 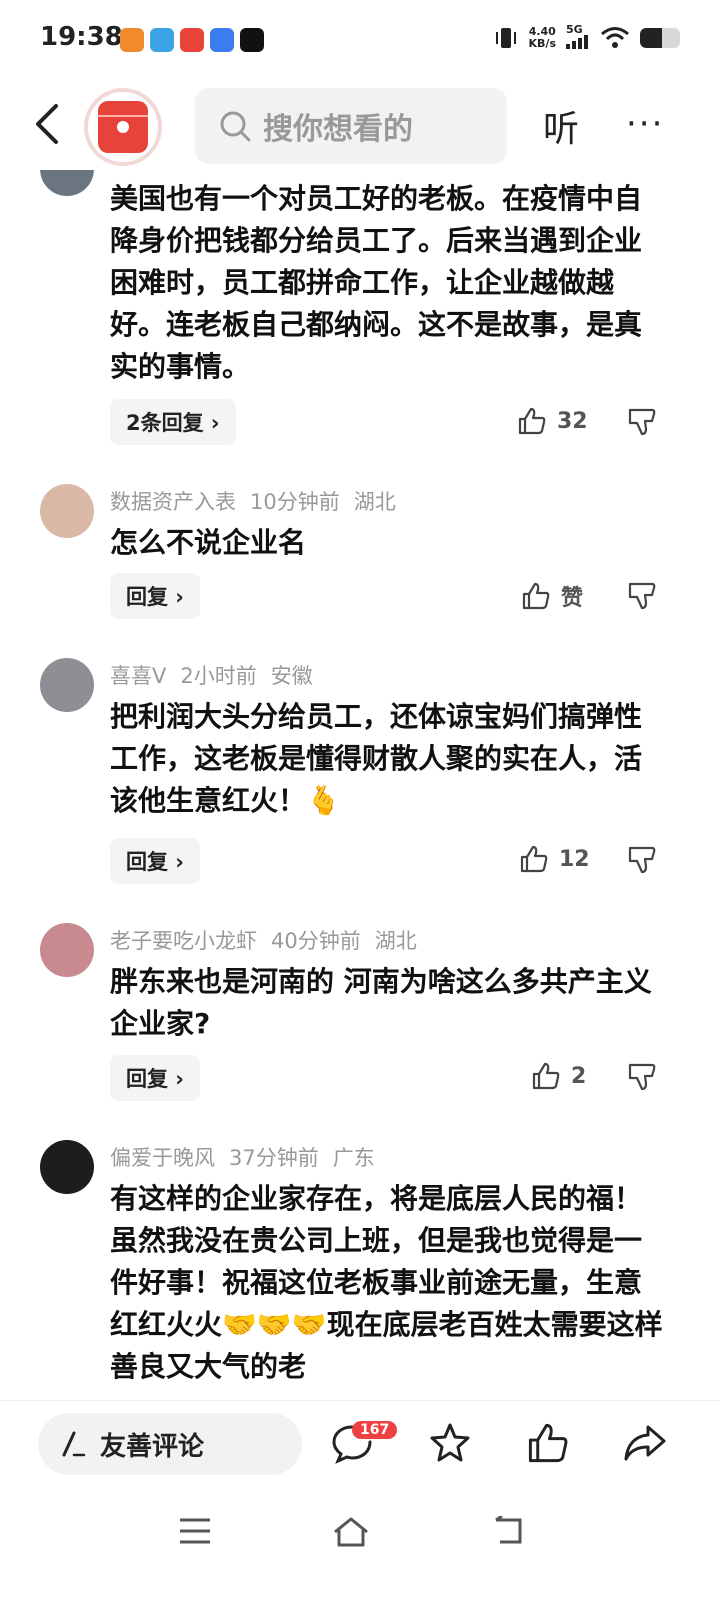 What do you see at coordinates (577, 42) in the screenshot?
I see `signal-bars-icon` at bounding box center [577, 42].